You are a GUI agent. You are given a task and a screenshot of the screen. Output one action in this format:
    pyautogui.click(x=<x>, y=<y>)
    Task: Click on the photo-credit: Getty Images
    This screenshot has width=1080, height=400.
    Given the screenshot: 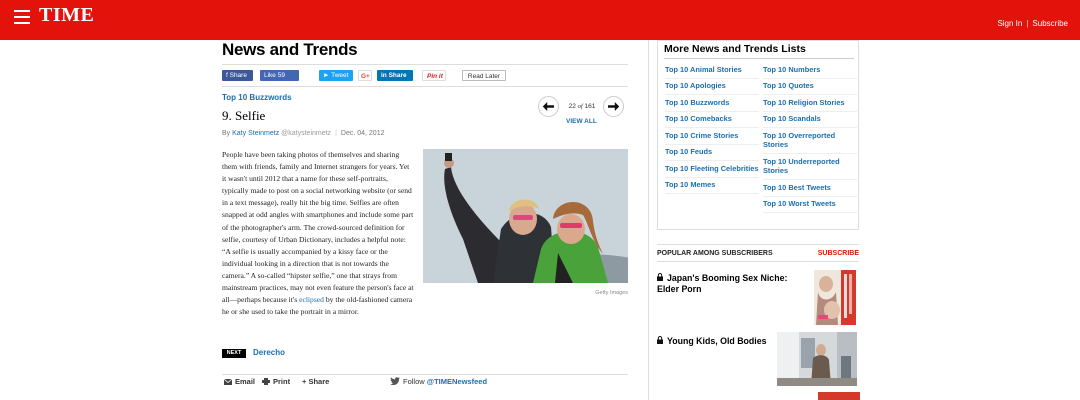 What is the action you would take?
    pyautogui.click(x=611, y=293)
    